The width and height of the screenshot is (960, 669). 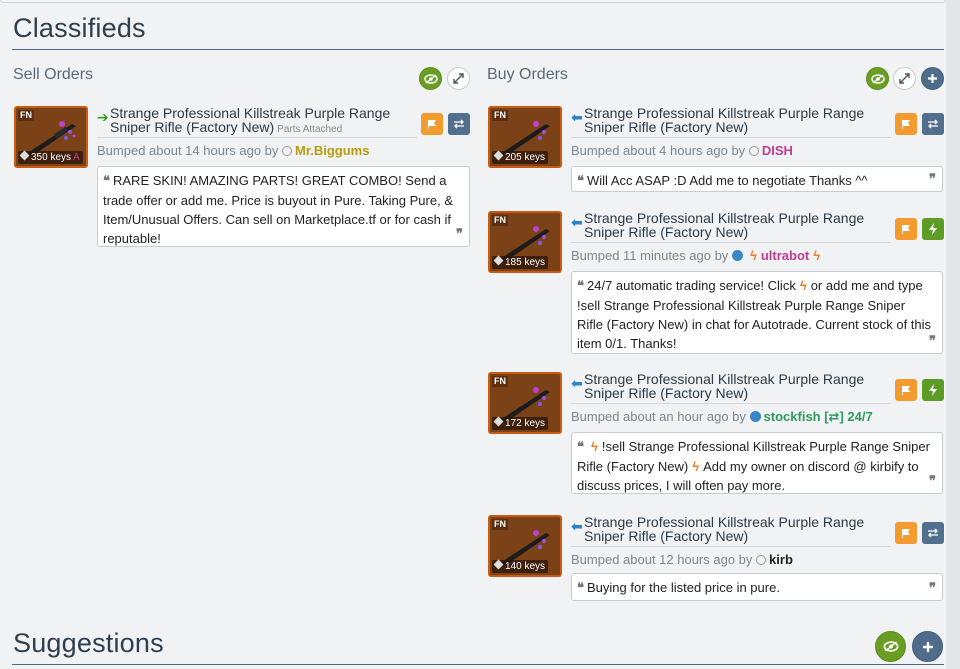 I want to click on price-tag: 350 keys A, so click(x=50, y=157).